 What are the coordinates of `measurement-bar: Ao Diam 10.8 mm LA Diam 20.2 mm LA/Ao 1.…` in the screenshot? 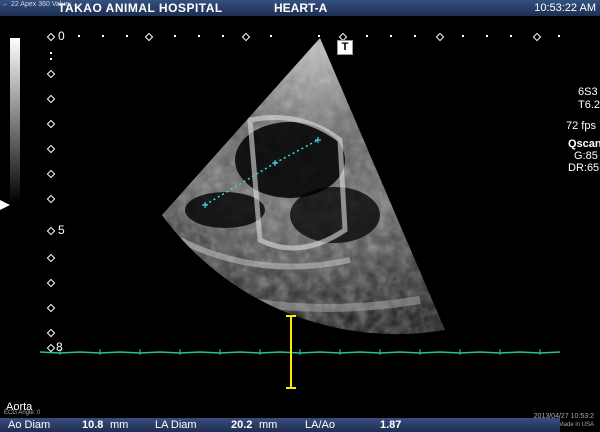 It's located at (280, 425).